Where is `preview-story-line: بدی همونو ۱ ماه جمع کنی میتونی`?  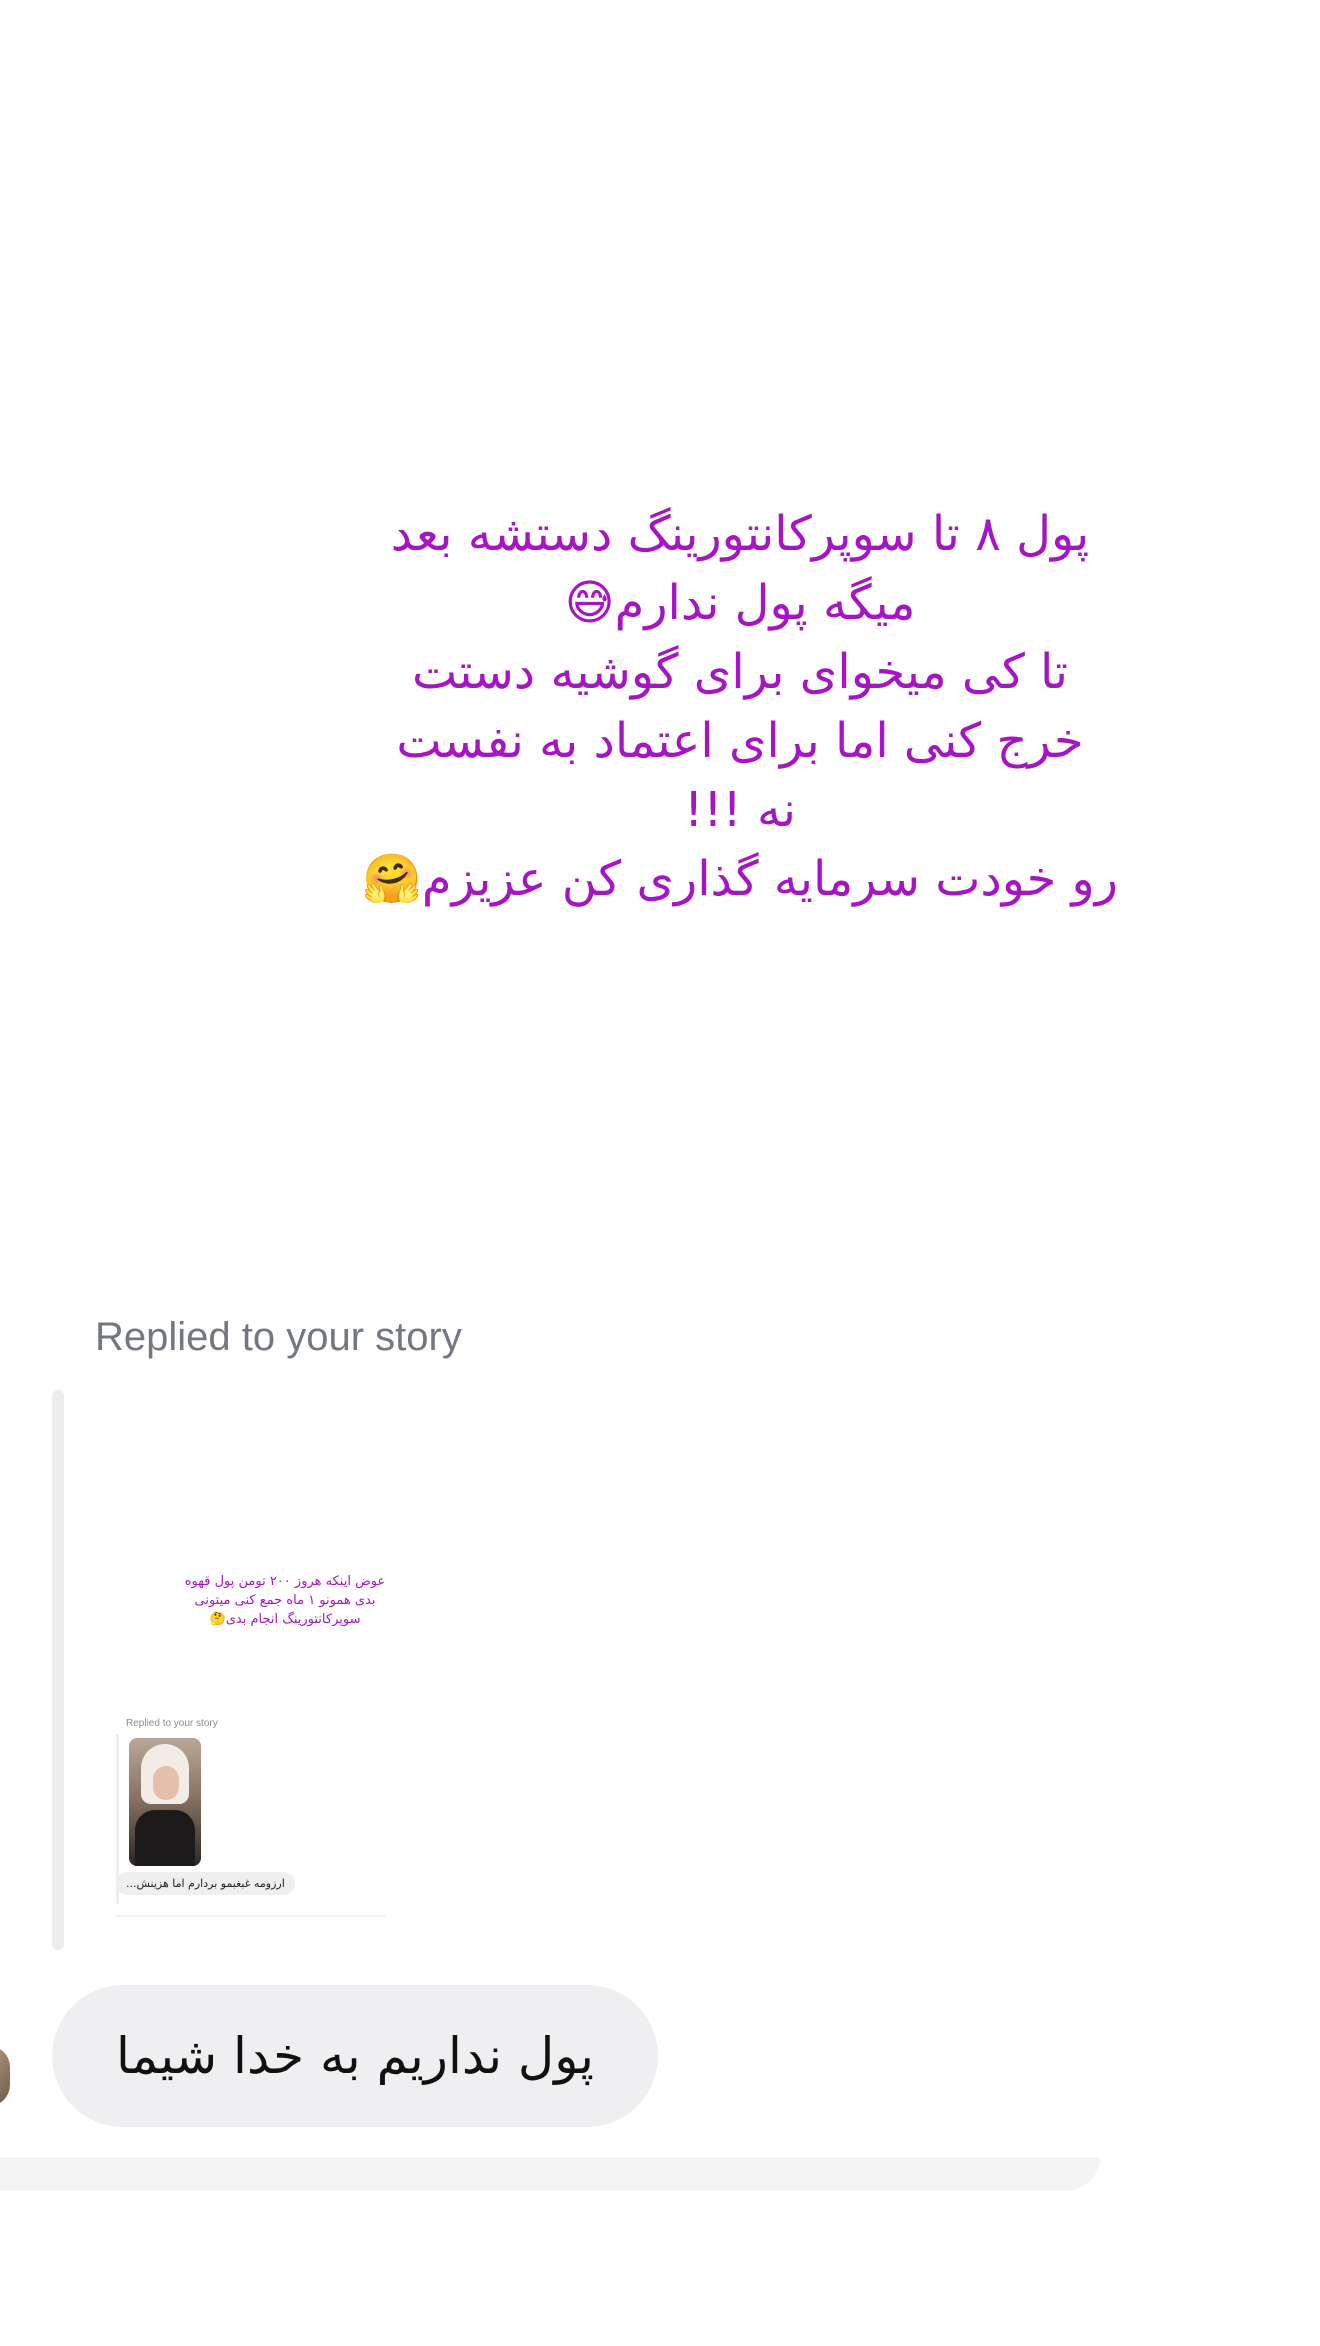 preview-story-line: بدی همونو ۱ ماه جمع کنی میتونی is located at coordinates (285, 1600).